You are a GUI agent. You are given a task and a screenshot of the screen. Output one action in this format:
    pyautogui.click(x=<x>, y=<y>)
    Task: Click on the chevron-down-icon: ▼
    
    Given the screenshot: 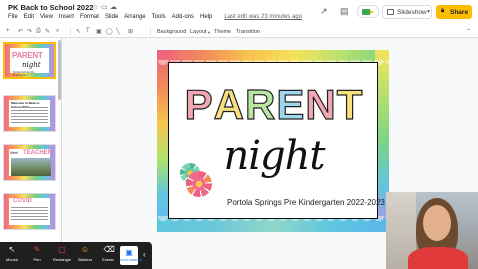 What is the action you would take?
    pyautogui.click(x=428, y=12)
    